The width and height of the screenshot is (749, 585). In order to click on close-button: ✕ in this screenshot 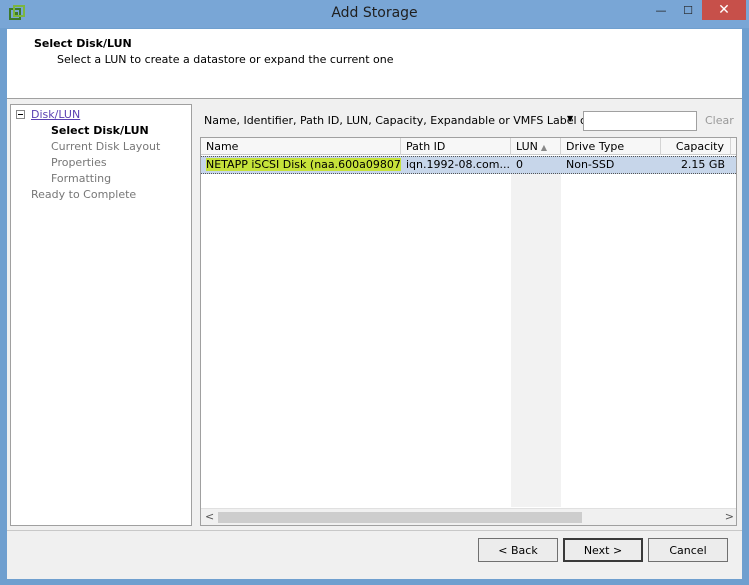, I will do `click(724, 10)`.